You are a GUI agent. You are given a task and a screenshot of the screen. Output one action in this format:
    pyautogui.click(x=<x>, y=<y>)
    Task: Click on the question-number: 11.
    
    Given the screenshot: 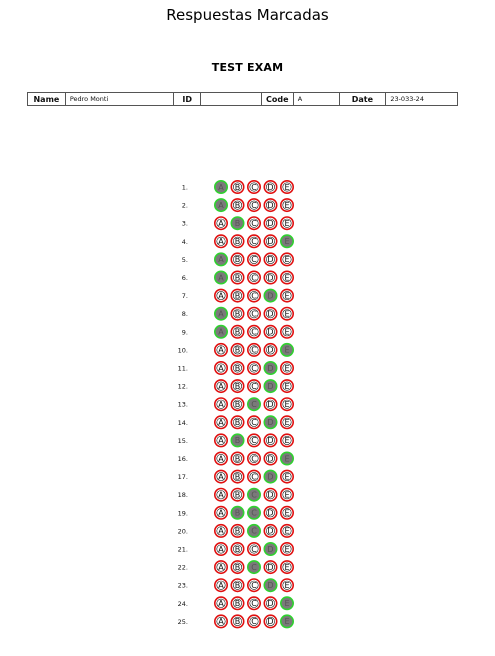 What is the action you would take?
    pyautogui.click(x=183, y=369)
    